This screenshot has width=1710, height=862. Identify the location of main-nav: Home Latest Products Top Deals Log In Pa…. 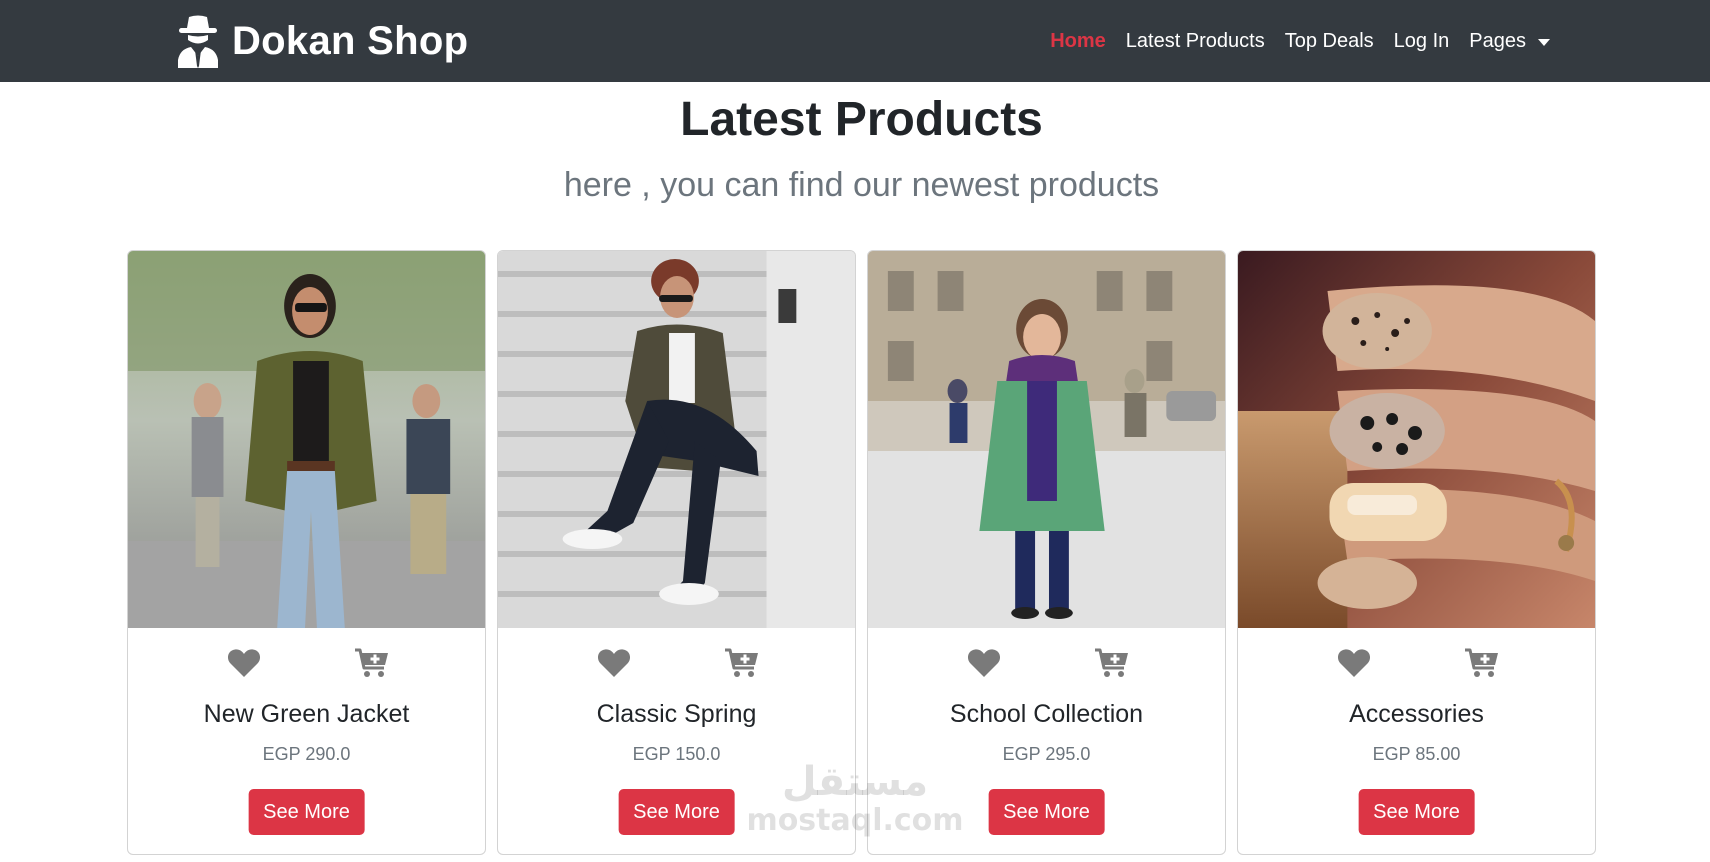
(1300, 41).